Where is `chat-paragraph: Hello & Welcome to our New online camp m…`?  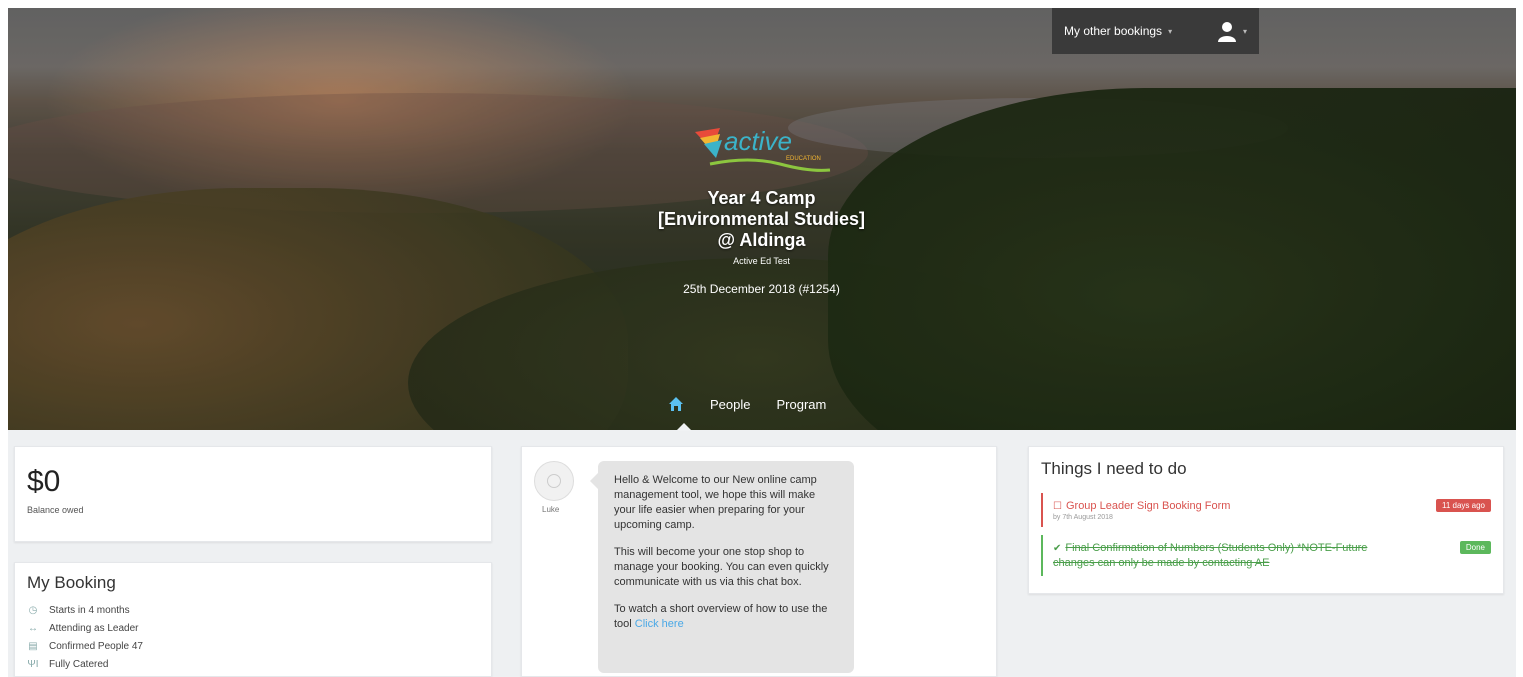 chat-paragraph: Hello & Welcome to our New online camp m… is located at coordinates (715, 502).